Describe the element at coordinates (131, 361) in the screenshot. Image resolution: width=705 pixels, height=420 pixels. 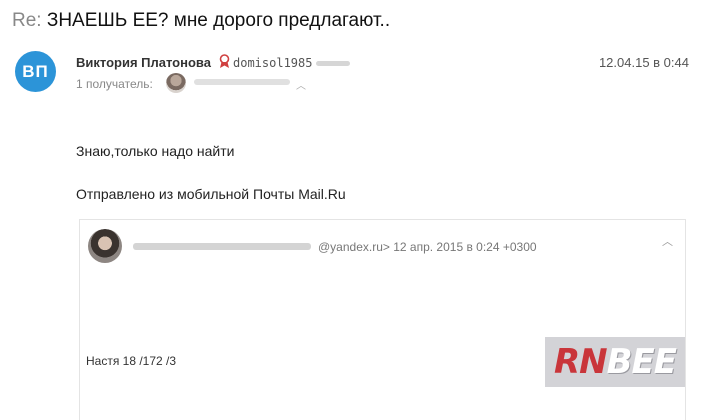
I see `quoted-body: Настя 18 /172 /3` at that location.